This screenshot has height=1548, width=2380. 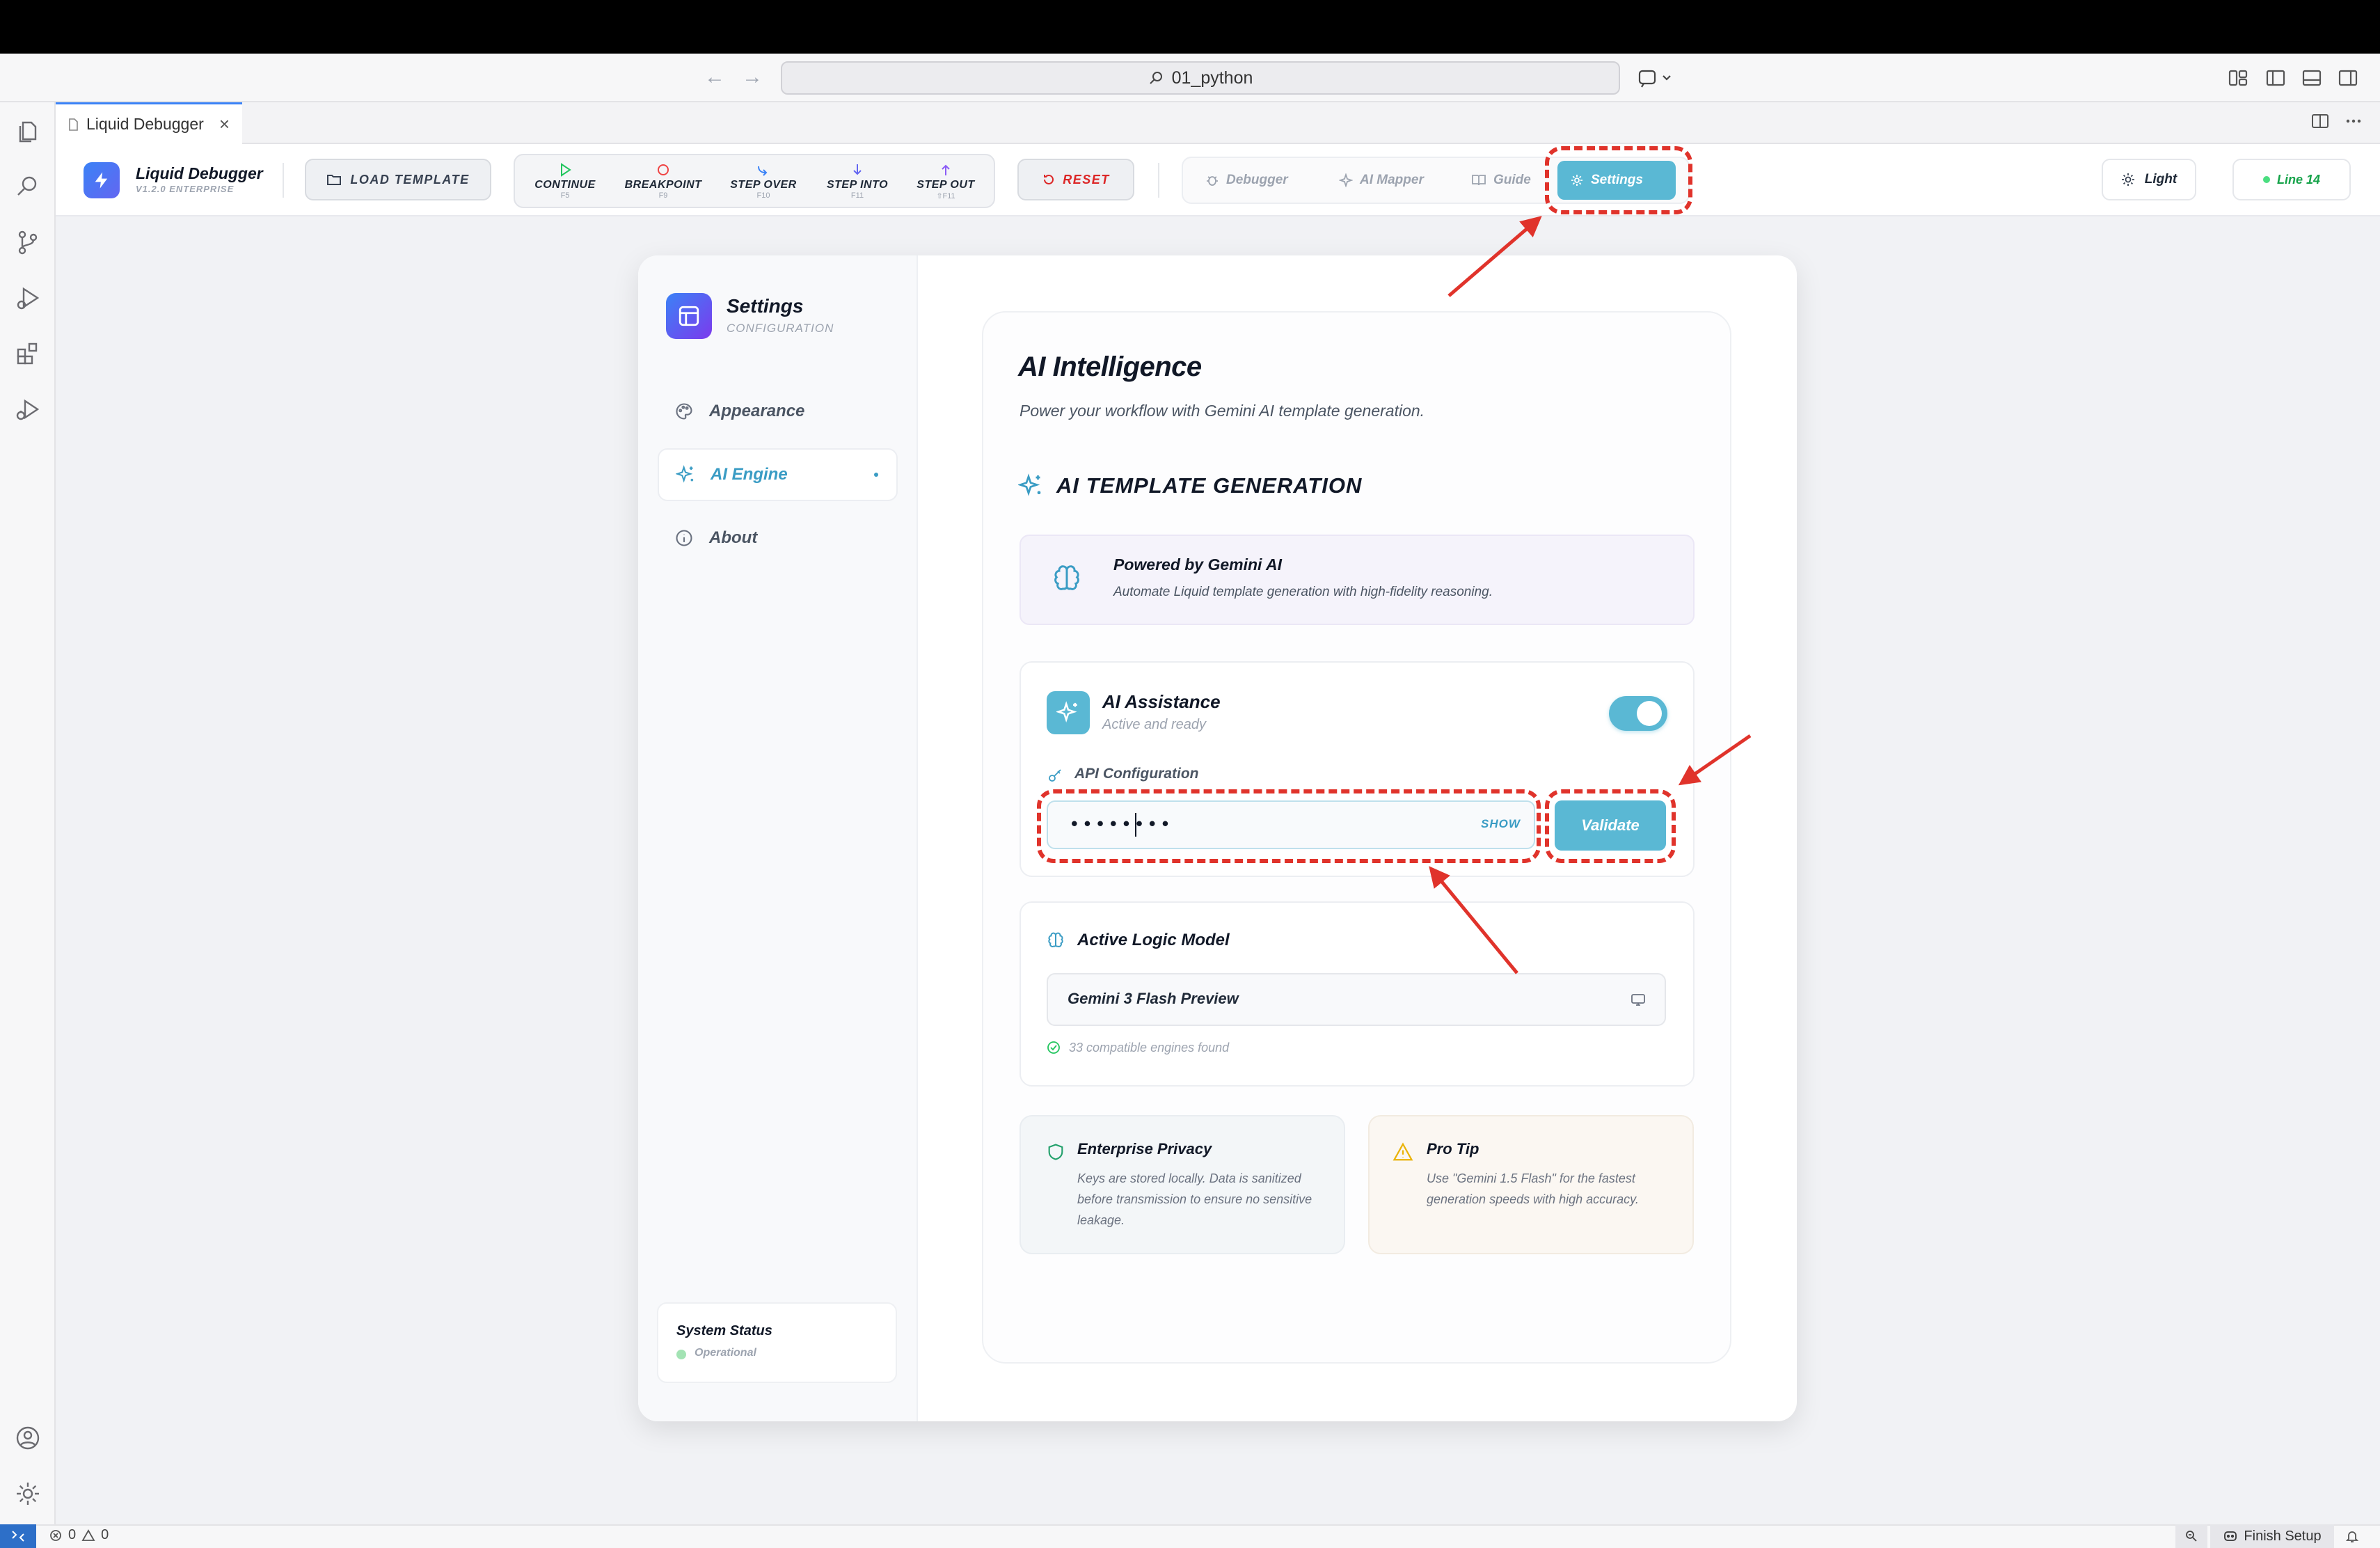 I want to click on finish-setup-label: Finish Setup, so click(x=2283, y=1536).